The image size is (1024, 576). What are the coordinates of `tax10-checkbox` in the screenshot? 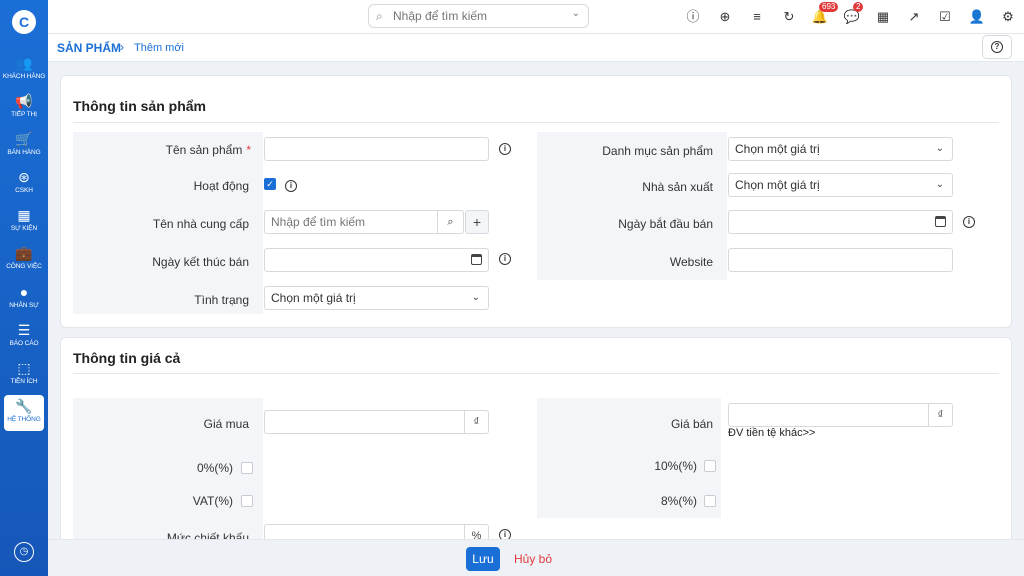 It's located at (710, 466).